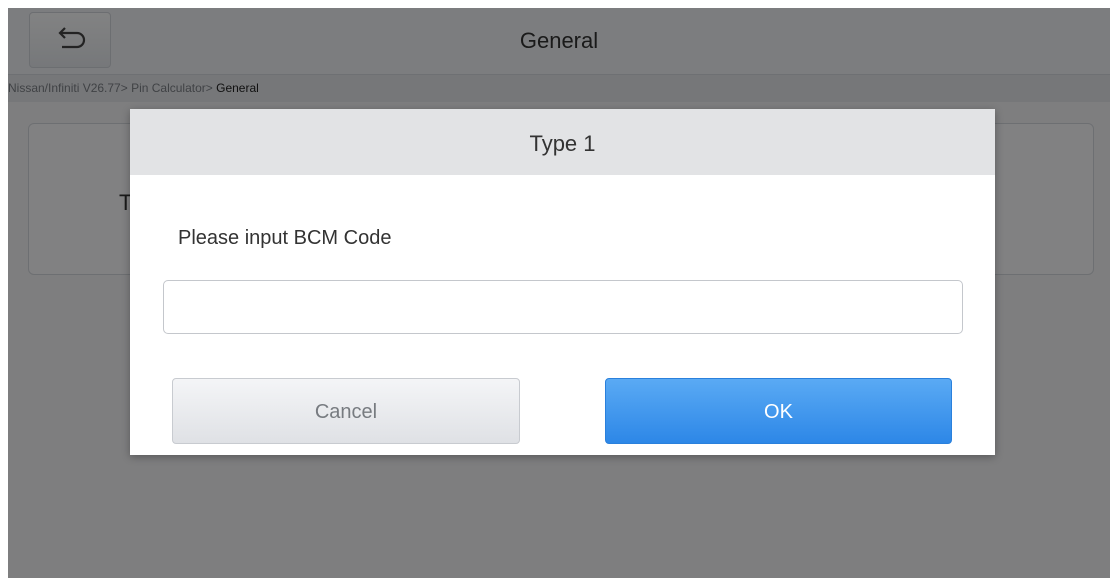 The width and height of the screenshot is (1110, 578). I want to click on cancel-button: Cancel, so click(346, 411).